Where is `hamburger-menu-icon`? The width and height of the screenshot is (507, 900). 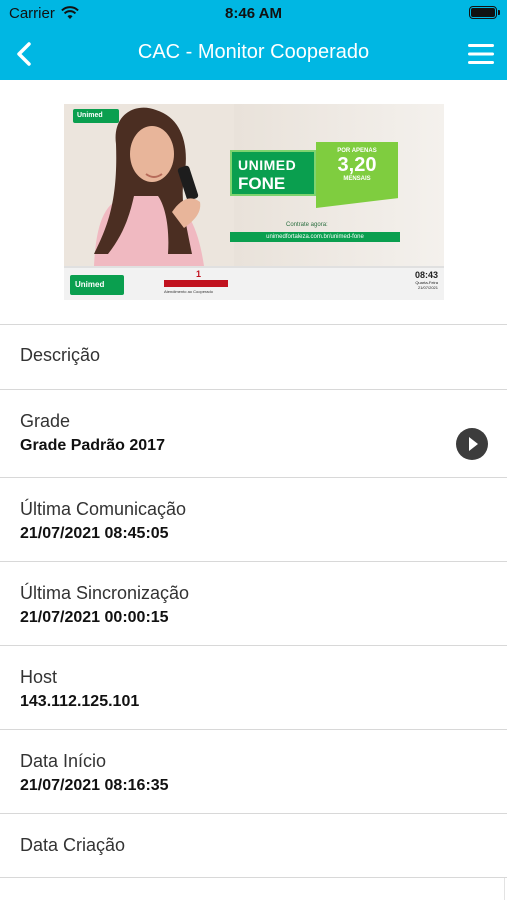
hamburger-menu-icon is located at coordinates (481, 54).